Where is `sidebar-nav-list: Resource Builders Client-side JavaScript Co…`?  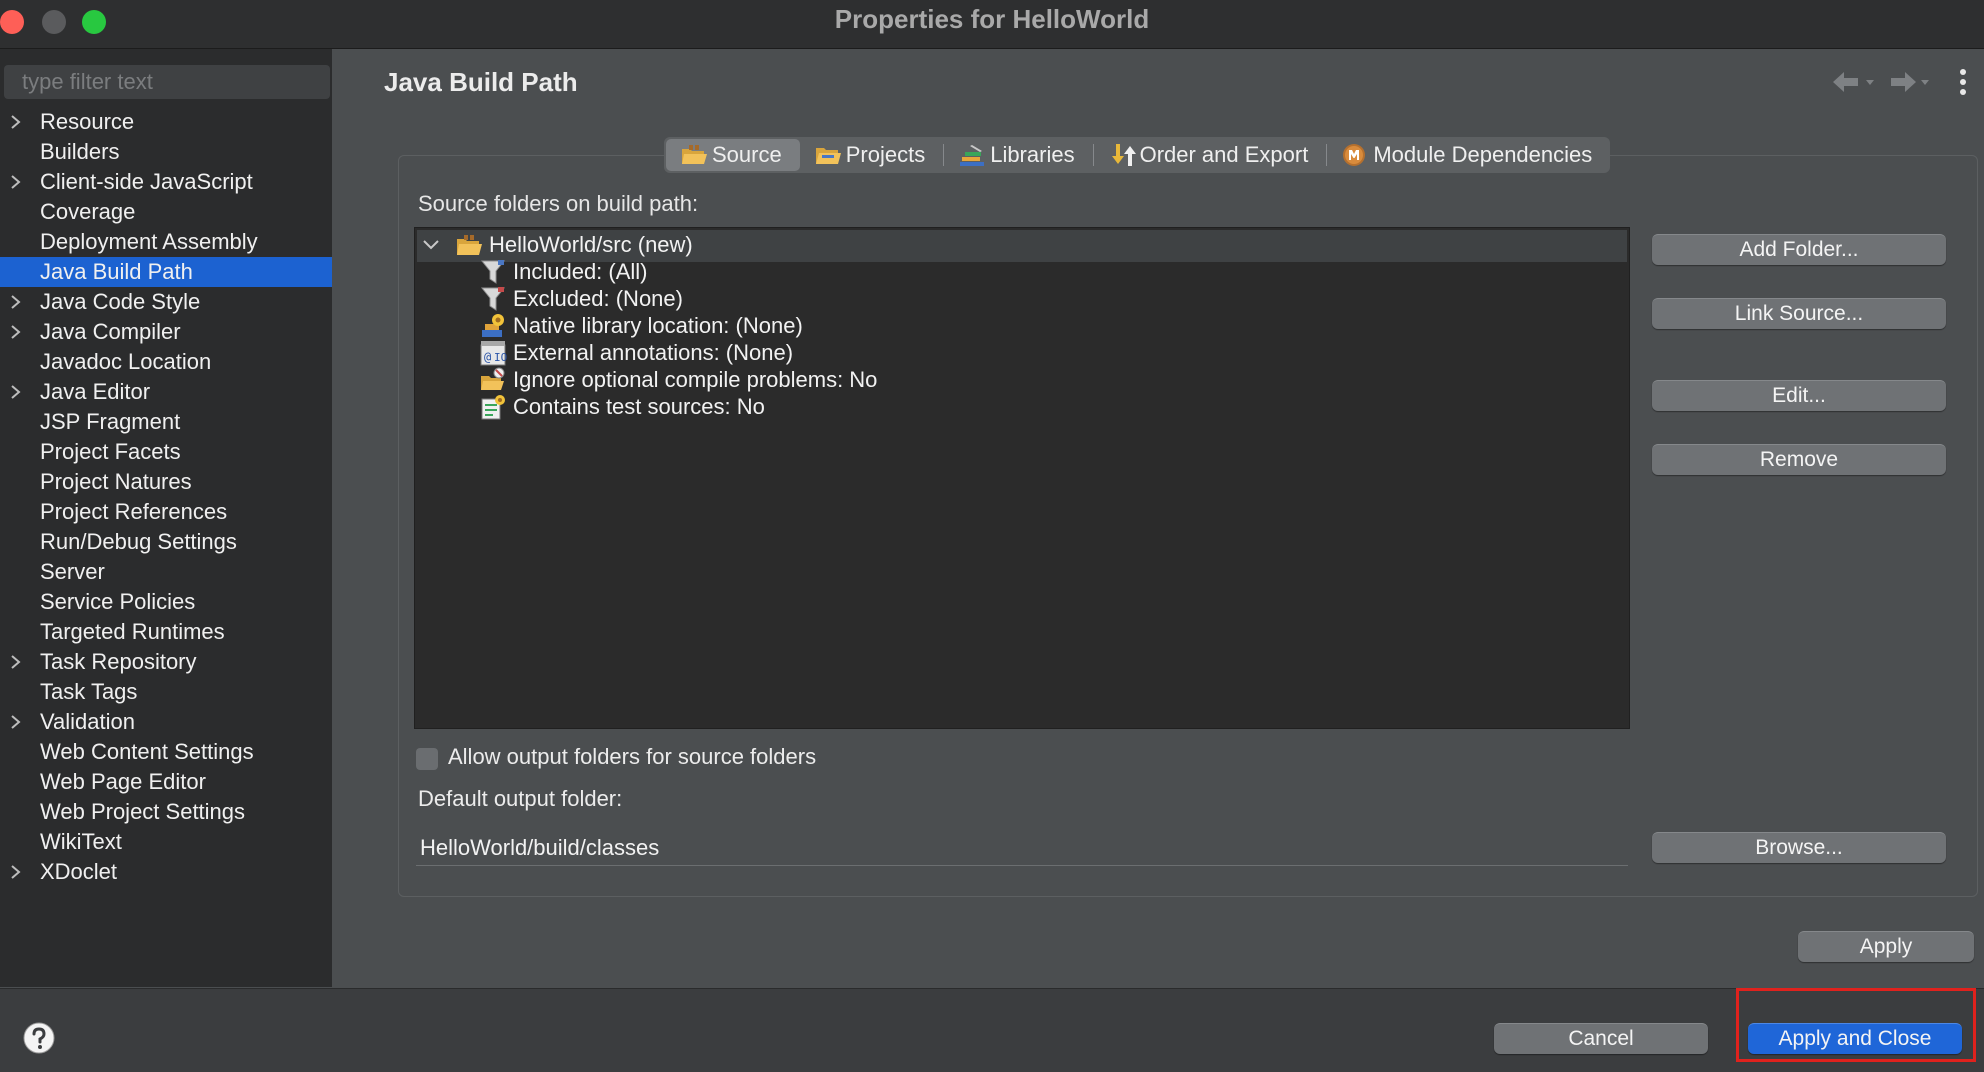
sidebar-nav-list: Resource Builders Client-side JavaScript Co… is located at coordinates (166, 497).